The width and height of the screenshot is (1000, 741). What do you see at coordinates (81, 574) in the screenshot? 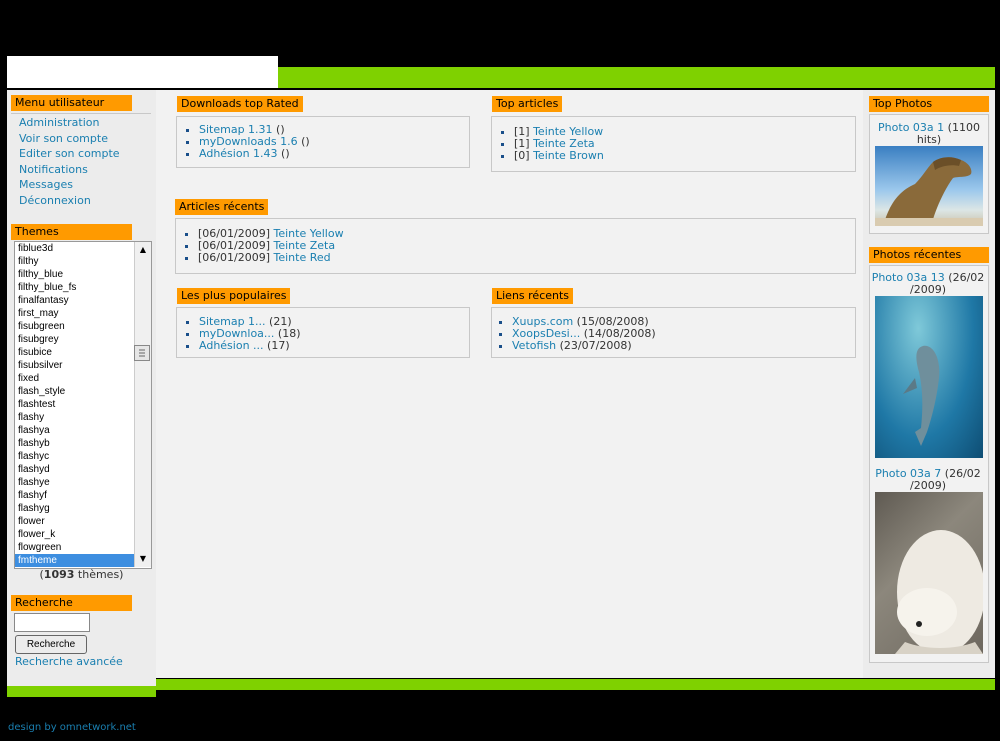
I see `theme-count: (1093 thèmes)` at bounding box center [81, 574].